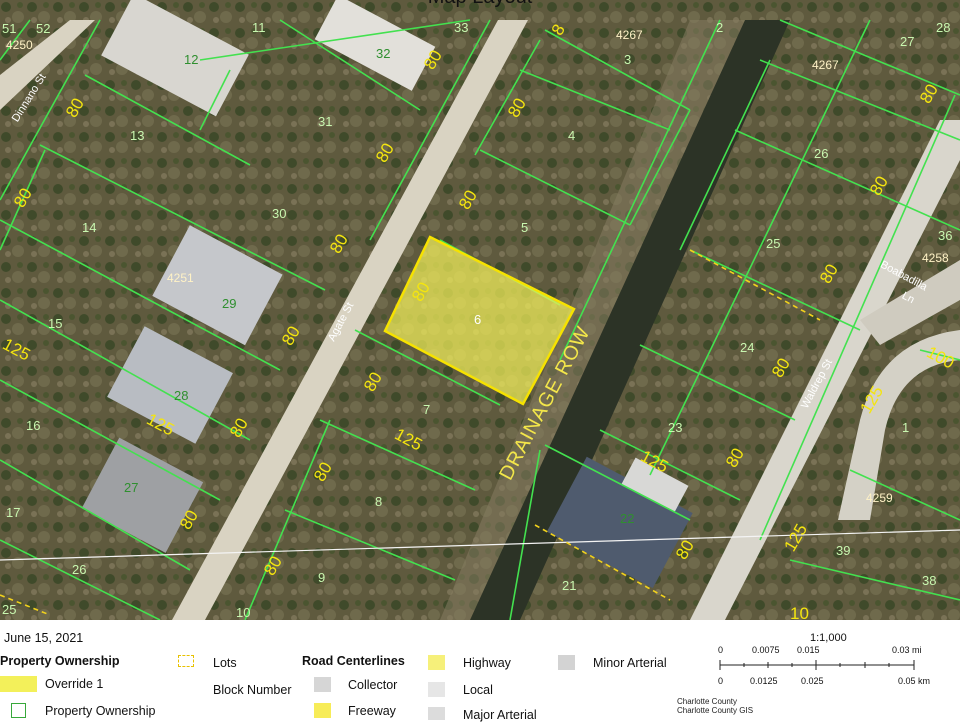 Image resolution: width=960 pixels, height=722 pixels. I want to click on lot-number: 11, so click(259, 27).